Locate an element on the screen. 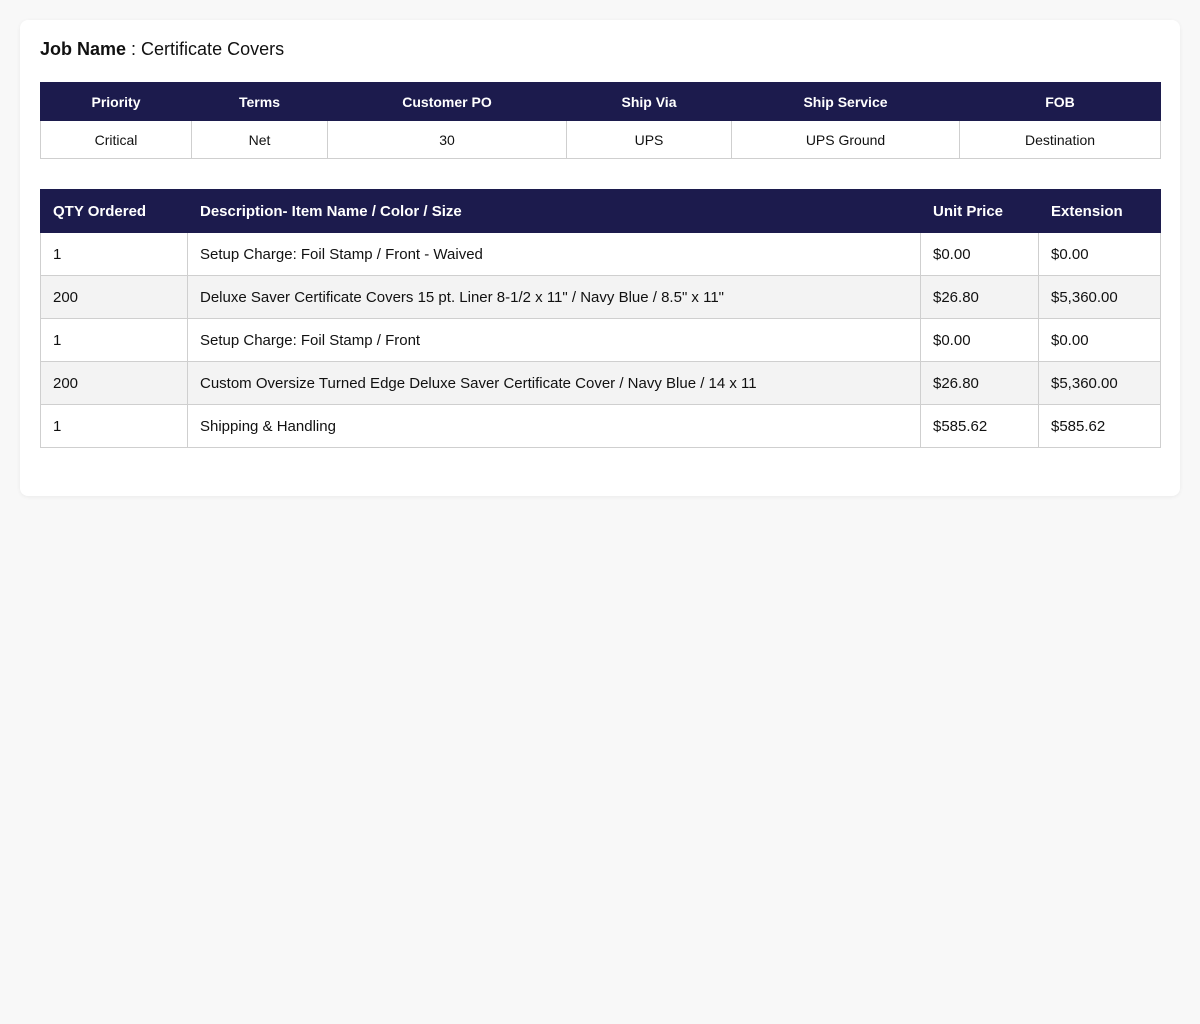  unit-price-cell: $585.62 is located at coordinates (979, 426).